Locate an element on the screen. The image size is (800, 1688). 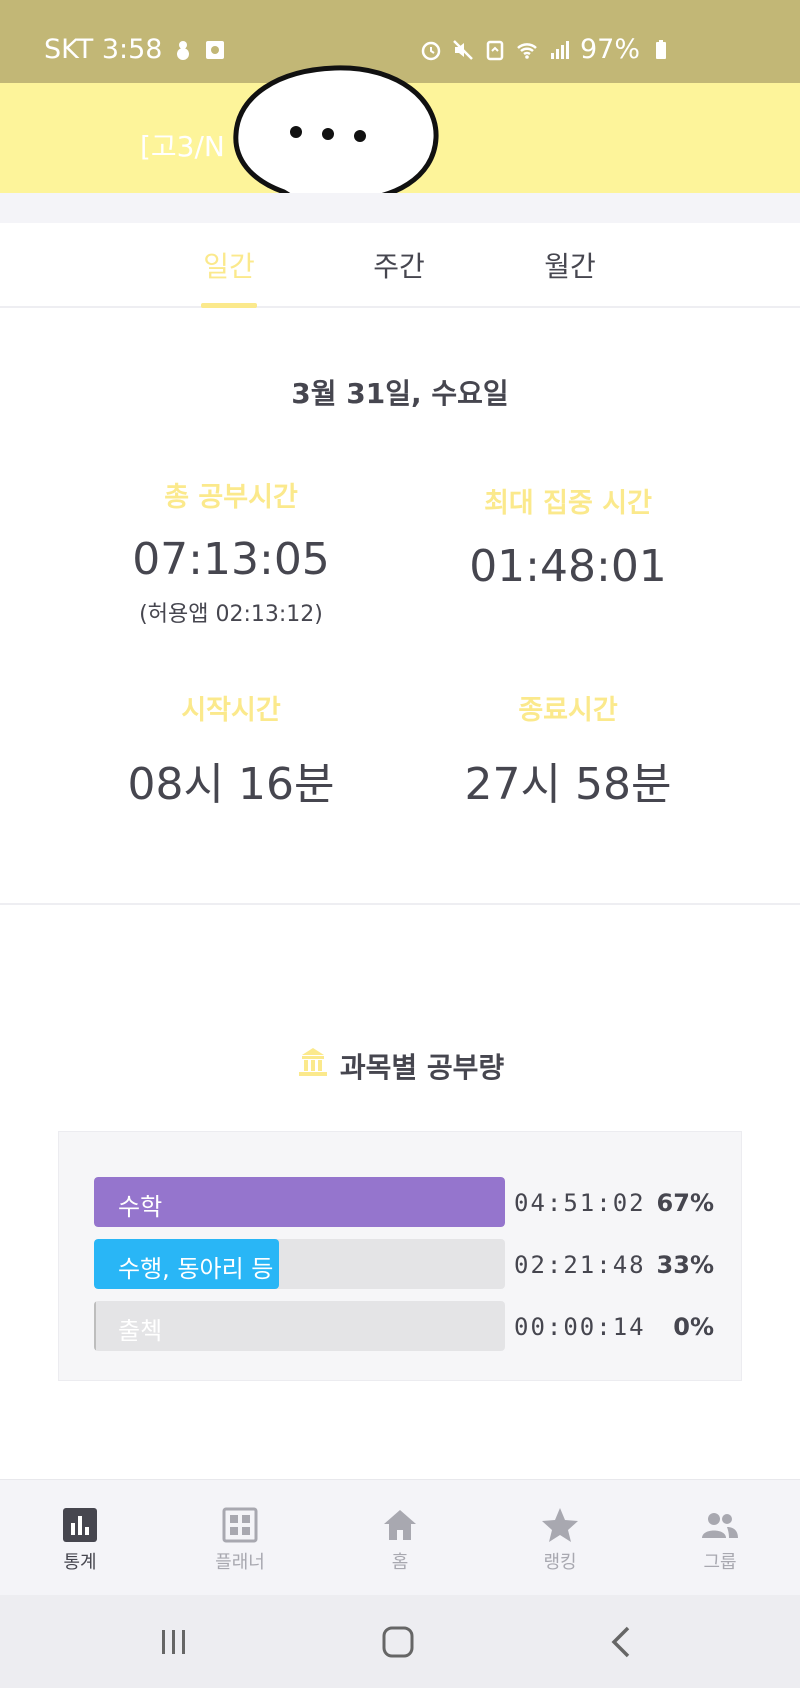
subject-section-header: 과목별 공부량 is located at coordinates (400, 1065).